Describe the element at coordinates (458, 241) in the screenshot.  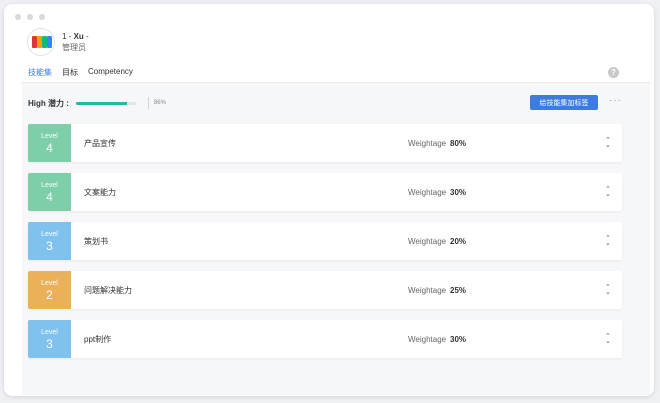
I see `weightage-value: 20%` at that location.